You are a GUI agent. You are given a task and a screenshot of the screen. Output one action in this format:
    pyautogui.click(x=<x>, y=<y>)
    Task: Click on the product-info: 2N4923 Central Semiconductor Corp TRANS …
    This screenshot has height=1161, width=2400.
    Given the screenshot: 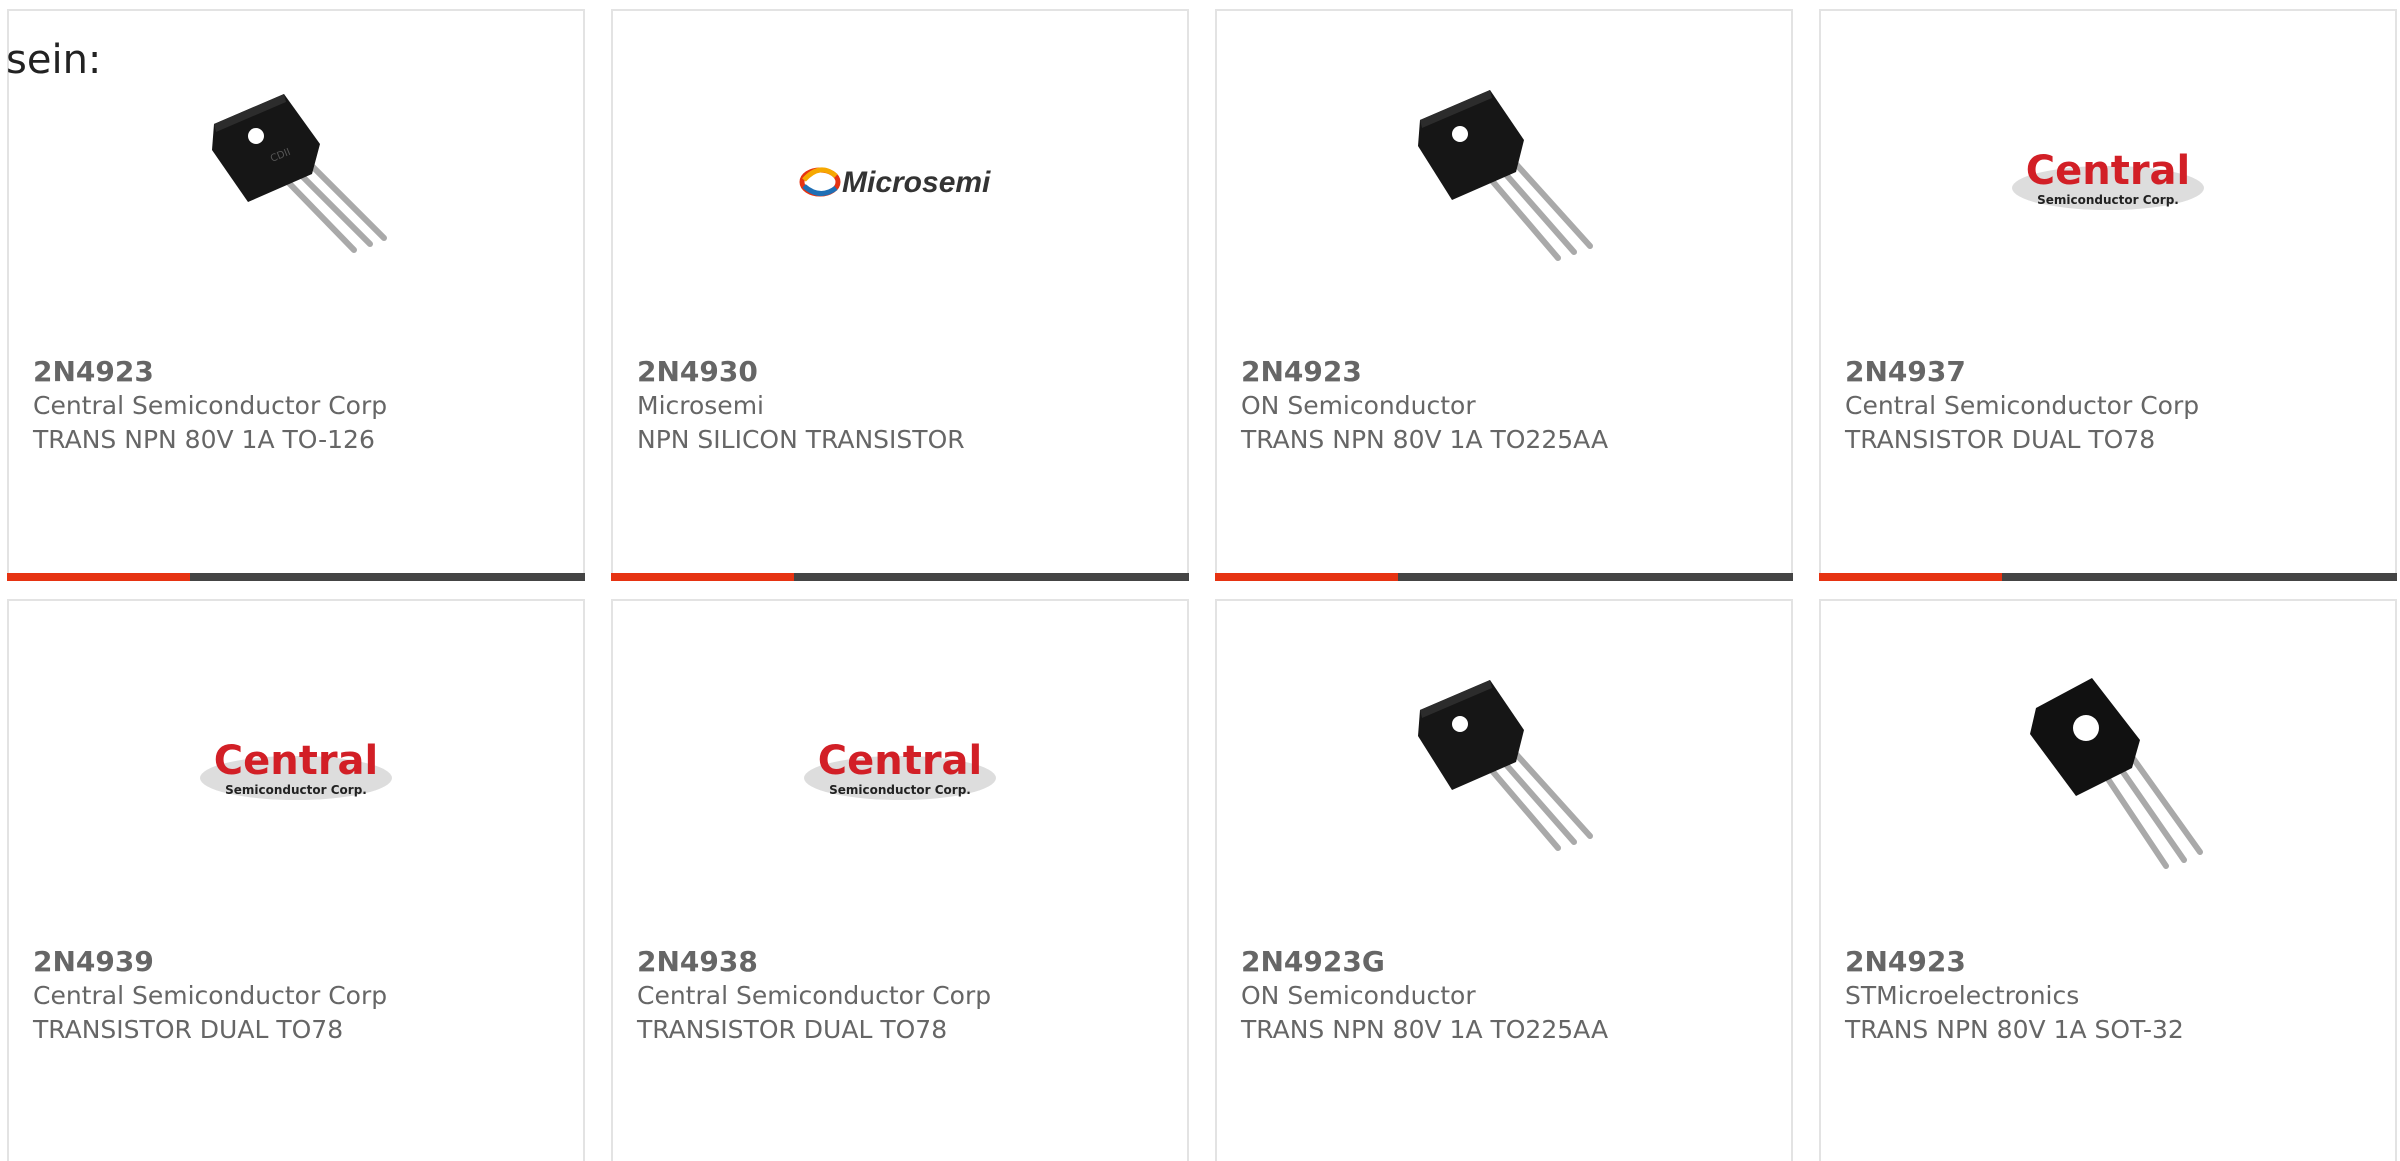 What is the action you would take?
    pyautogui.click(x=300, y=406)
    